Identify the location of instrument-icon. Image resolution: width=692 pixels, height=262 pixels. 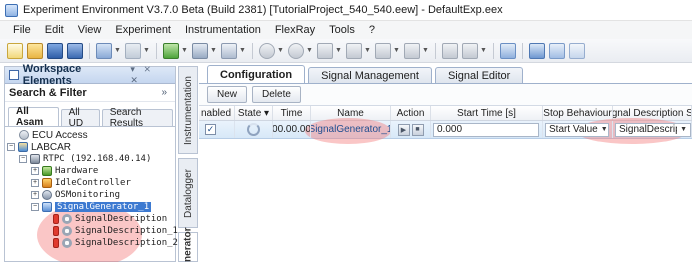
(171, 50).